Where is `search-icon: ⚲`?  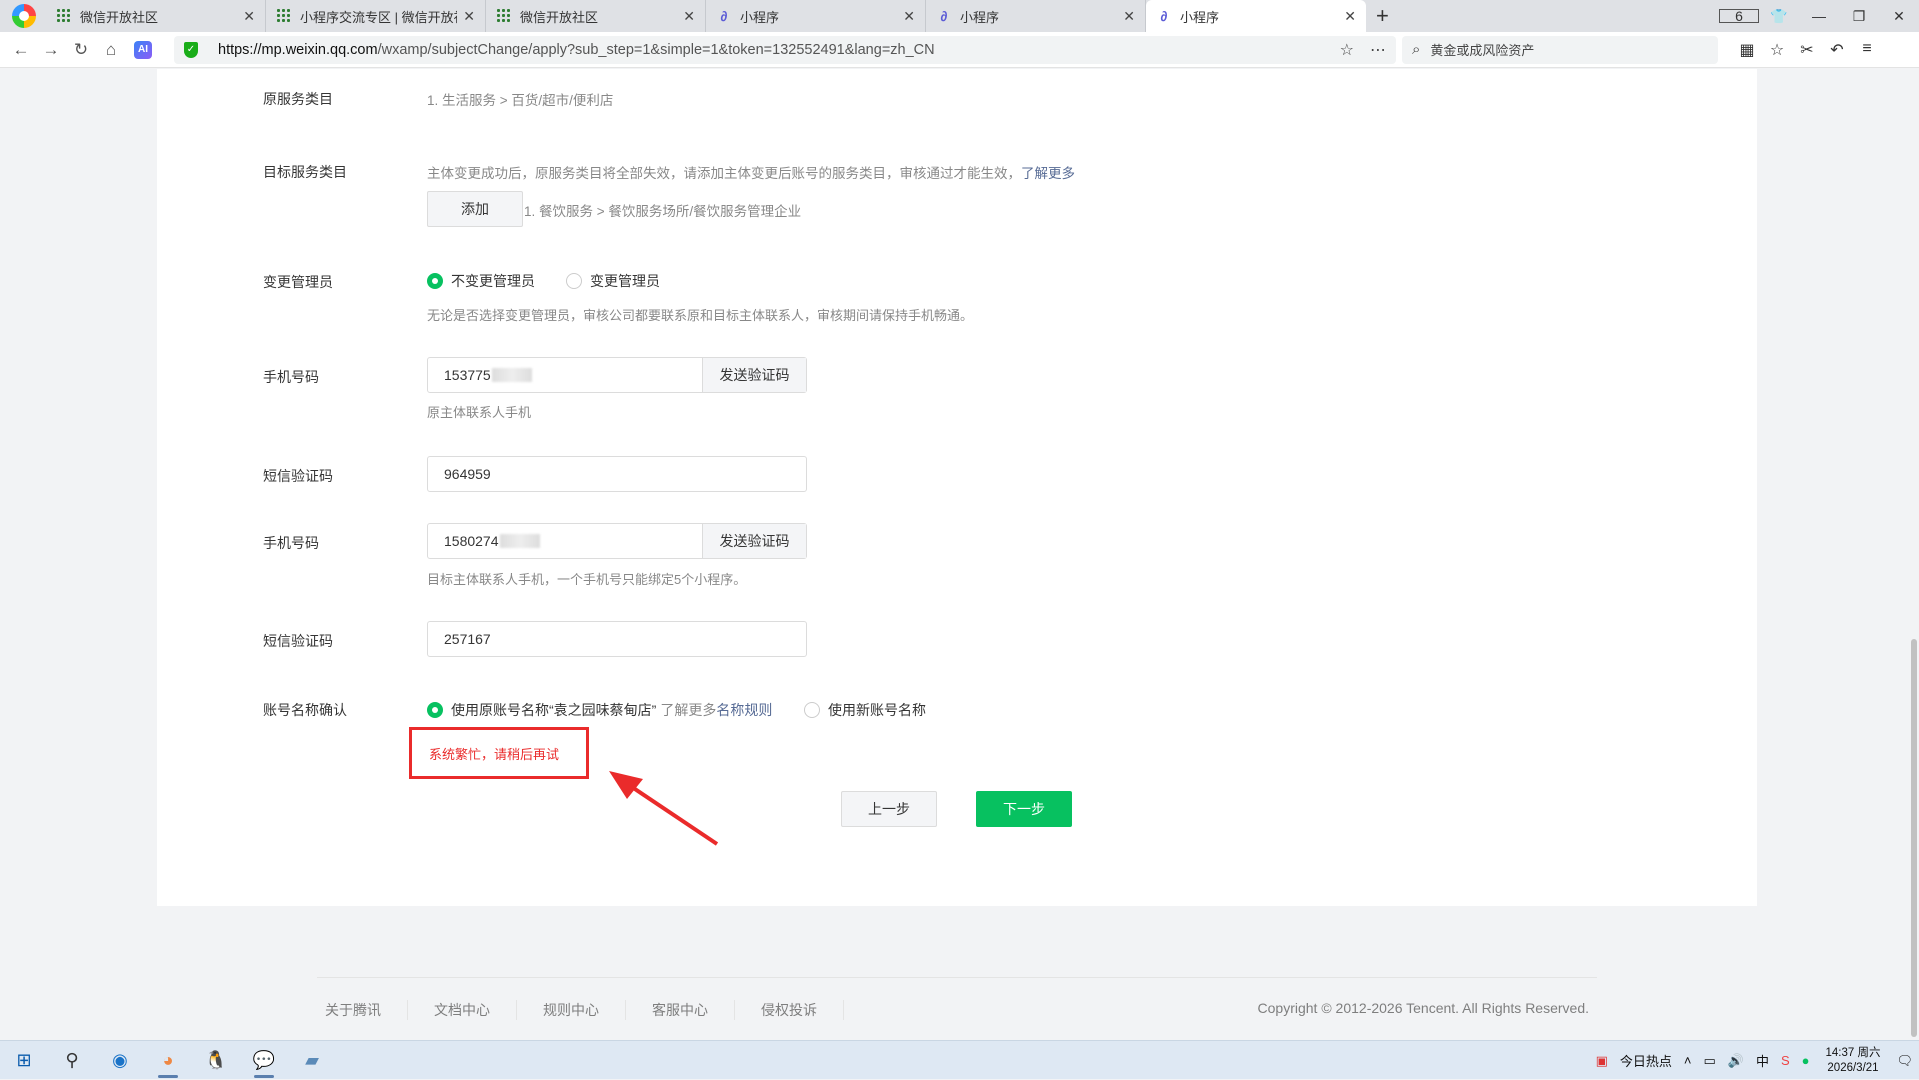
search-icon: ⚲ is located at coordinates (72, 1060).